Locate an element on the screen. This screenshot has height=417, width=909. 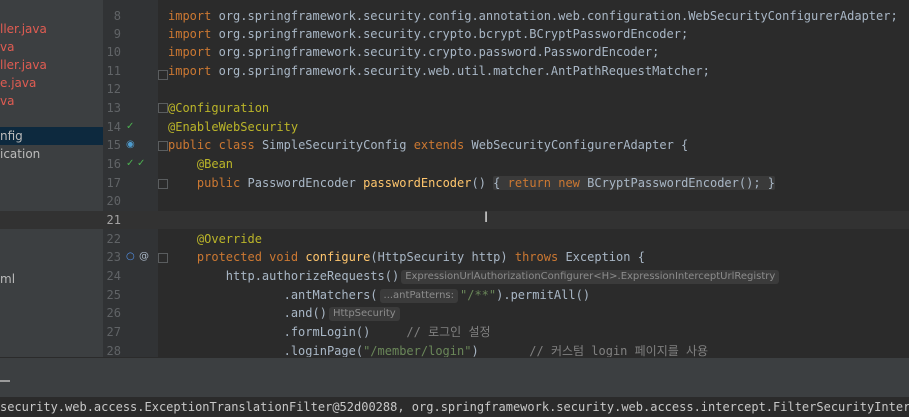
method-chain: .antMatchers( is located at coordinates (330, 295).